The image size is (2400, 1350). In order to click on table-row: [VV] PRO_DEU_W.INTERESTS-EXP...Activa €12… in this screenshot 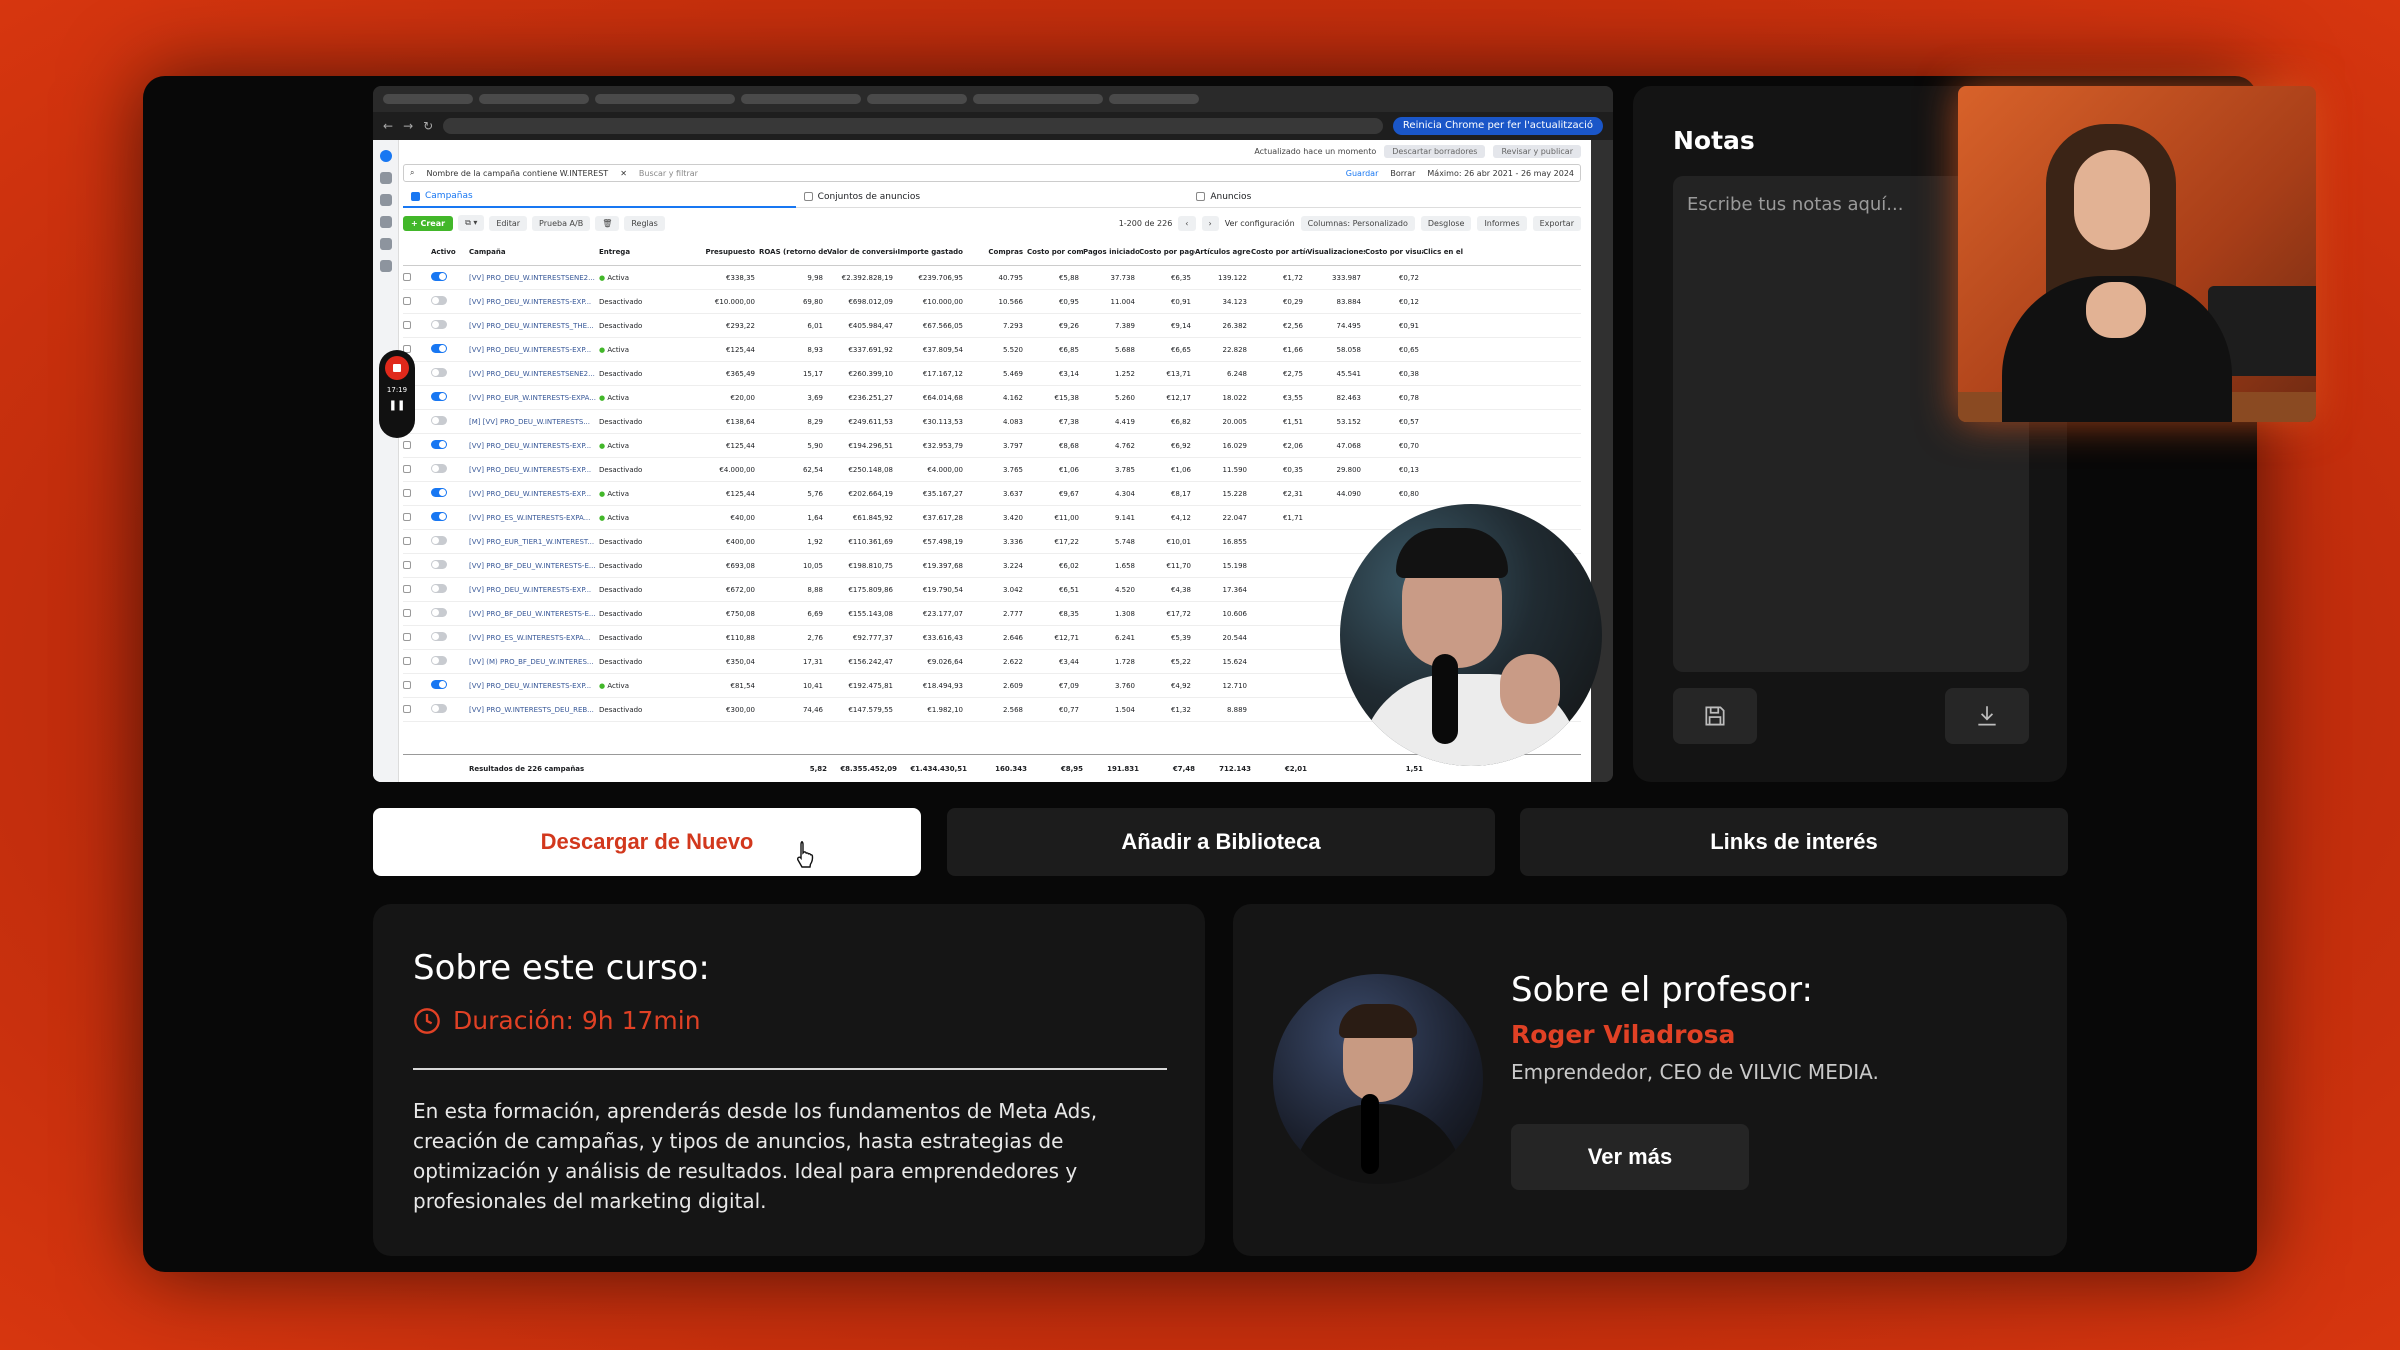, I will do `click(992, 446)`.